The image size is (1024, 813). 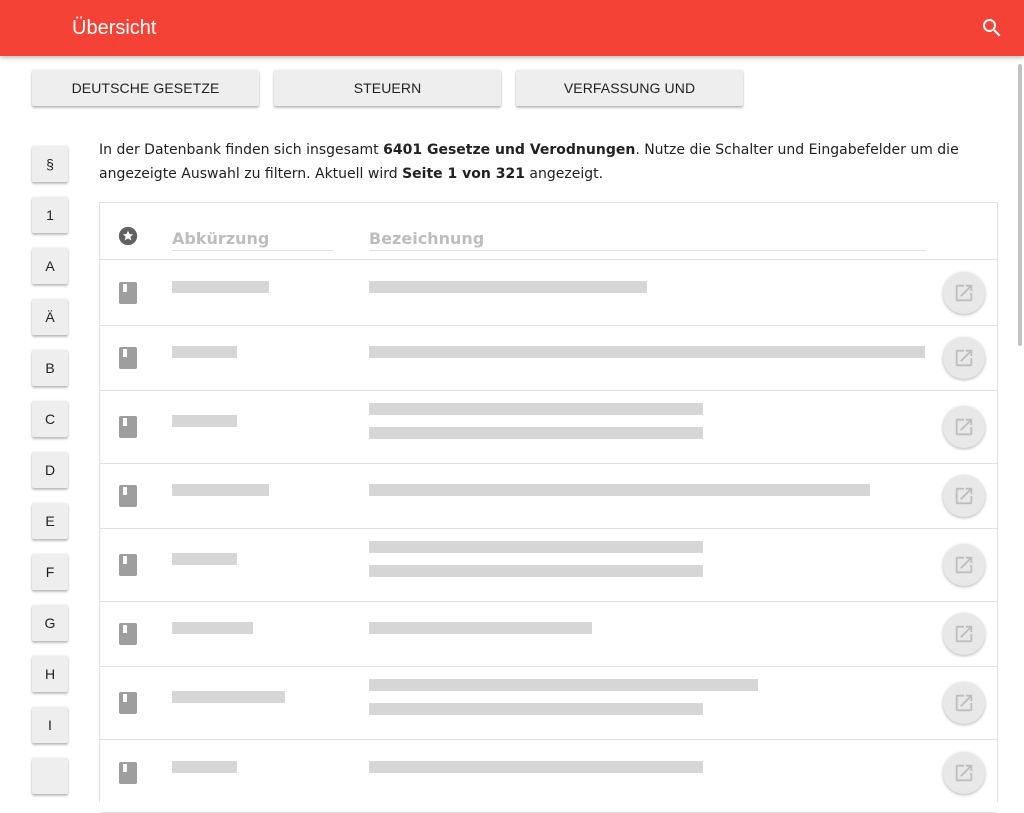 I want to click on filter-button-steuern: STEUERN, so click(x=387, y=88).